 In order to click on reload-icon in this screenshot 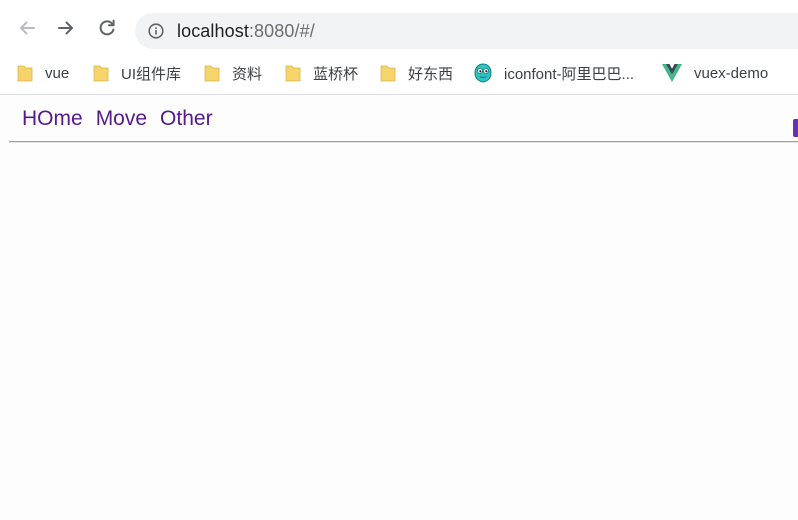, I will do `click(107, 27)`.